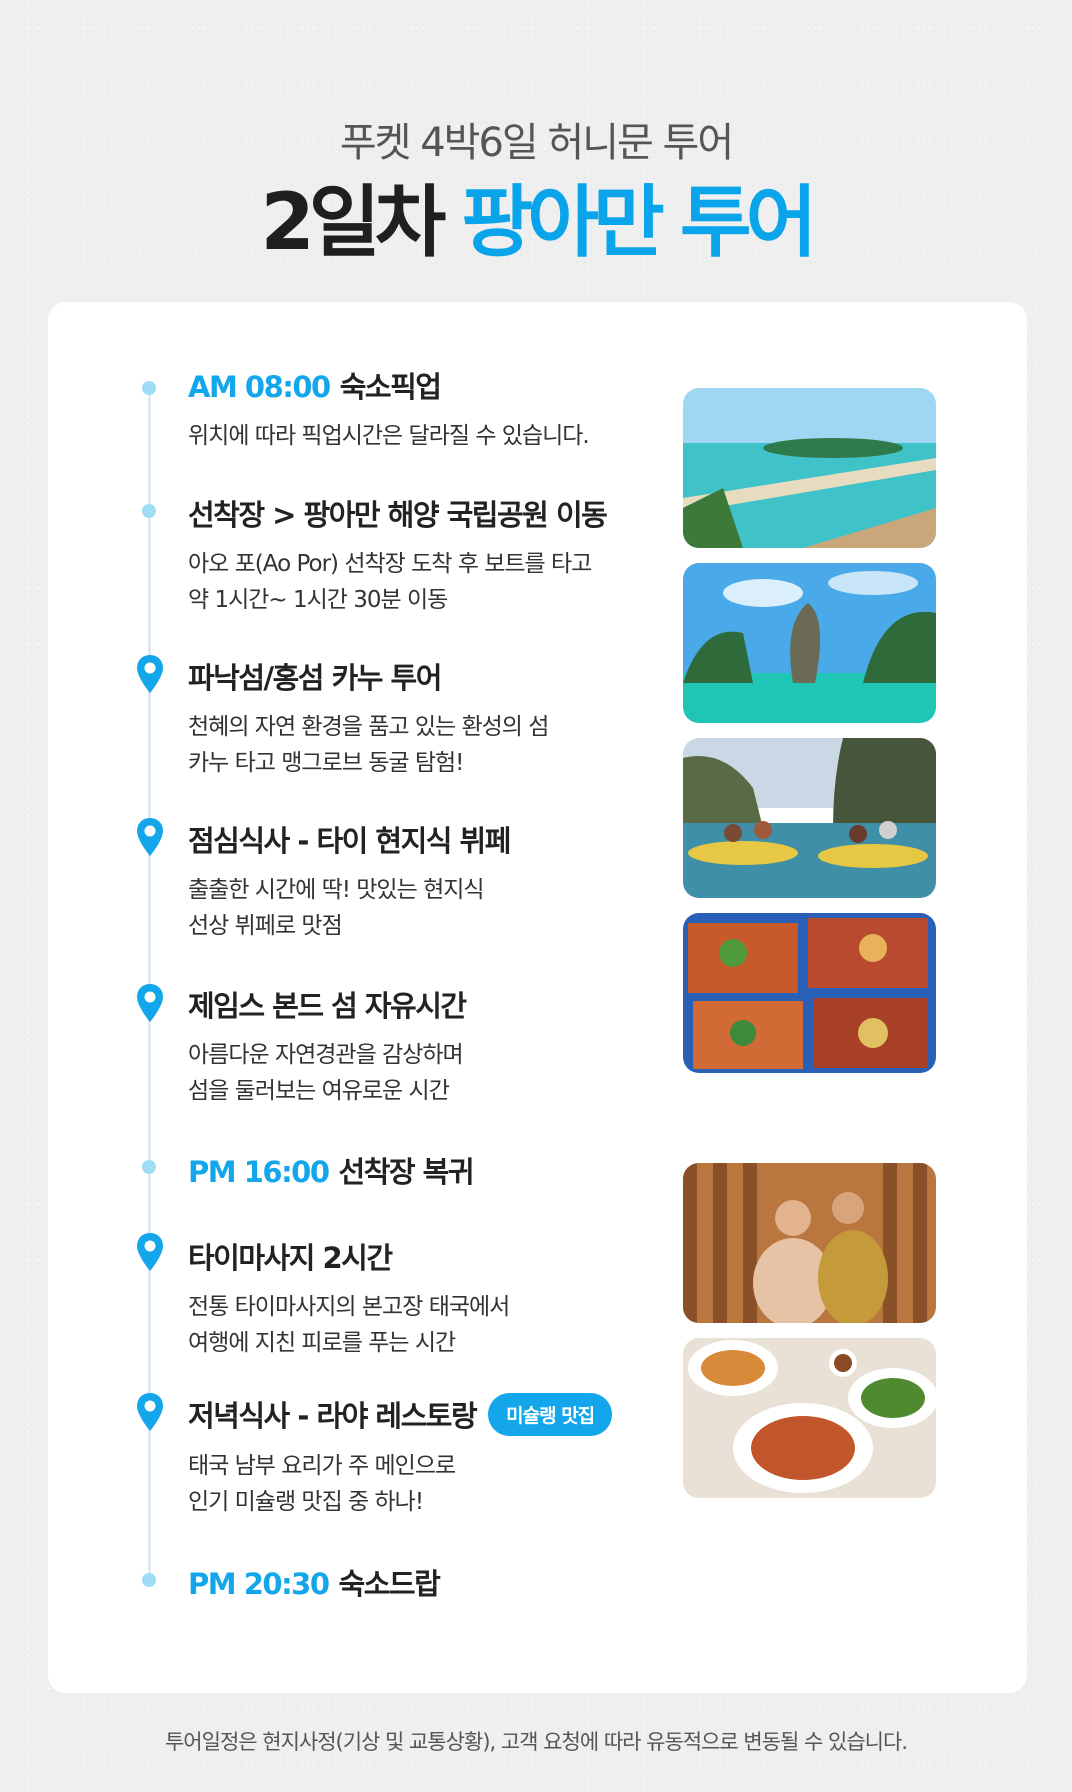 Image resolution: width=1072 pixels, height=1792 pixels. I want to click on photo-dinner, so click(809, 1418).